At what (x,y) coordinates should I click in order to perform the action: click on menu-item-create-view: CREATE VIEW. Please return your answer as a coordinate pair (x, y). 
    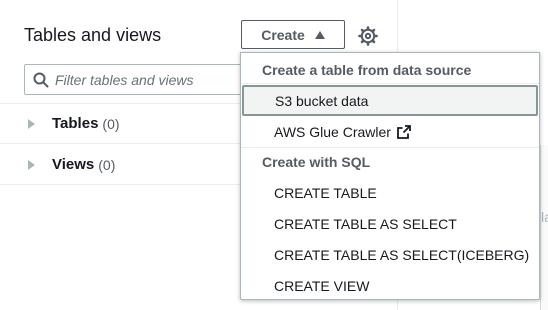
    Looking at the image, I should click on (390, 285).